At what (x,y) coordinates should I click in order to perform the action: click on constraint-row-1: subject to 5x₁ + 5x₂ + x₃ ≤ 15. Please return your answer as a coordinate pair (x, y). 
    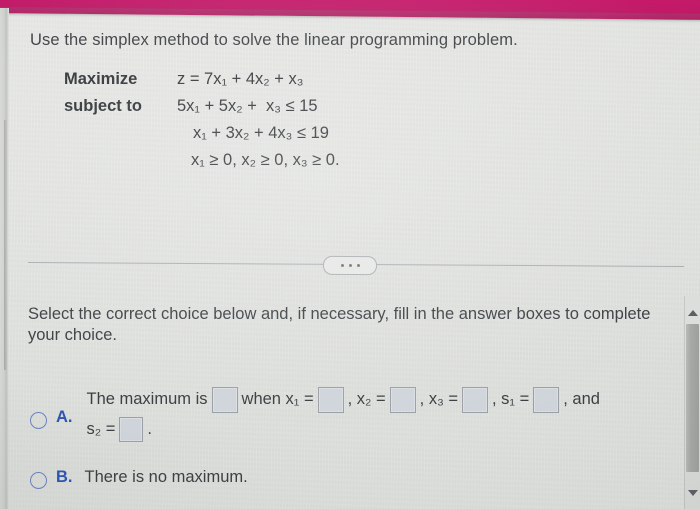
    Looking at the image, I should click on (202, 110).